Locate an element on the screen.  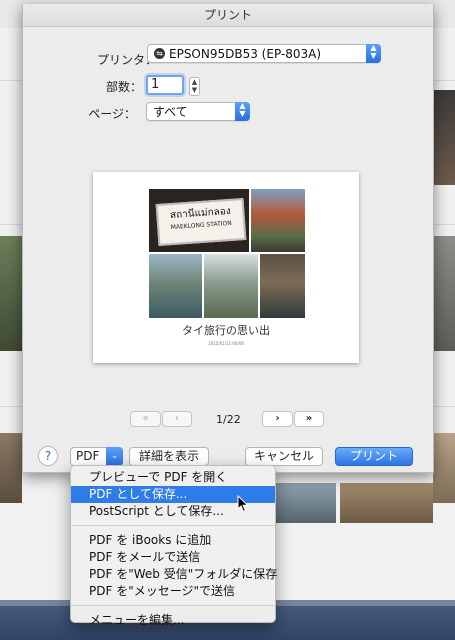
mouse-pointer-icon is located at coordinates (243, 504).